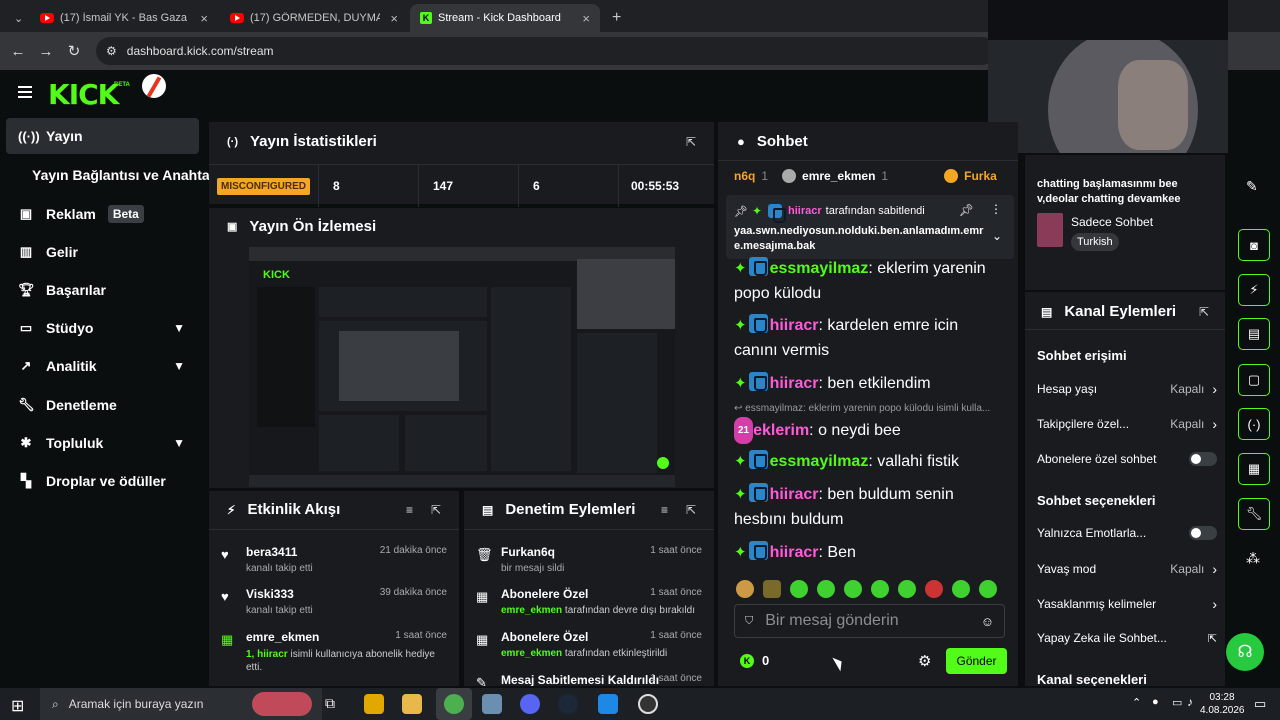  I want to click on wrench-icon: 🔧︎, so click(1254, 514).